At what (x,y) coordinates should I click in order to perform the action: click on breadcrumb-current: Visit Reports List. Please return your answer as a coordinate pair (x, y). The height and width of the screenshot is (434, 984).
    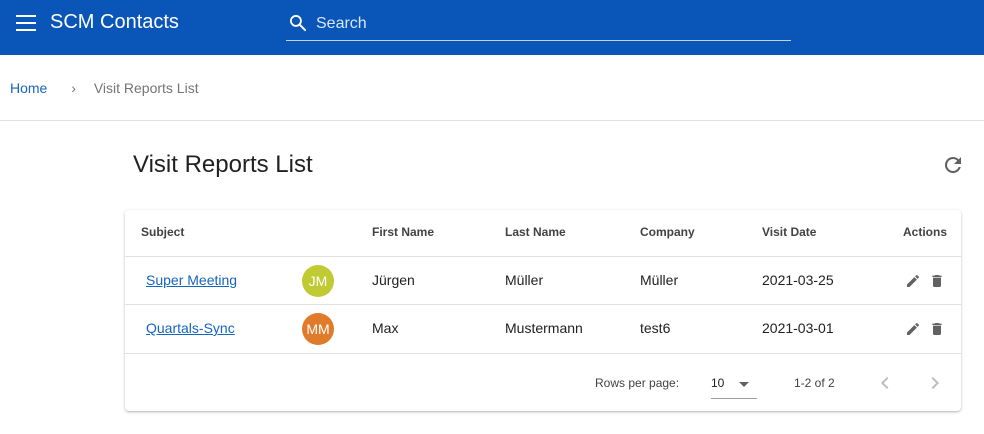
    Looking at the image, I should click on (146, 88).